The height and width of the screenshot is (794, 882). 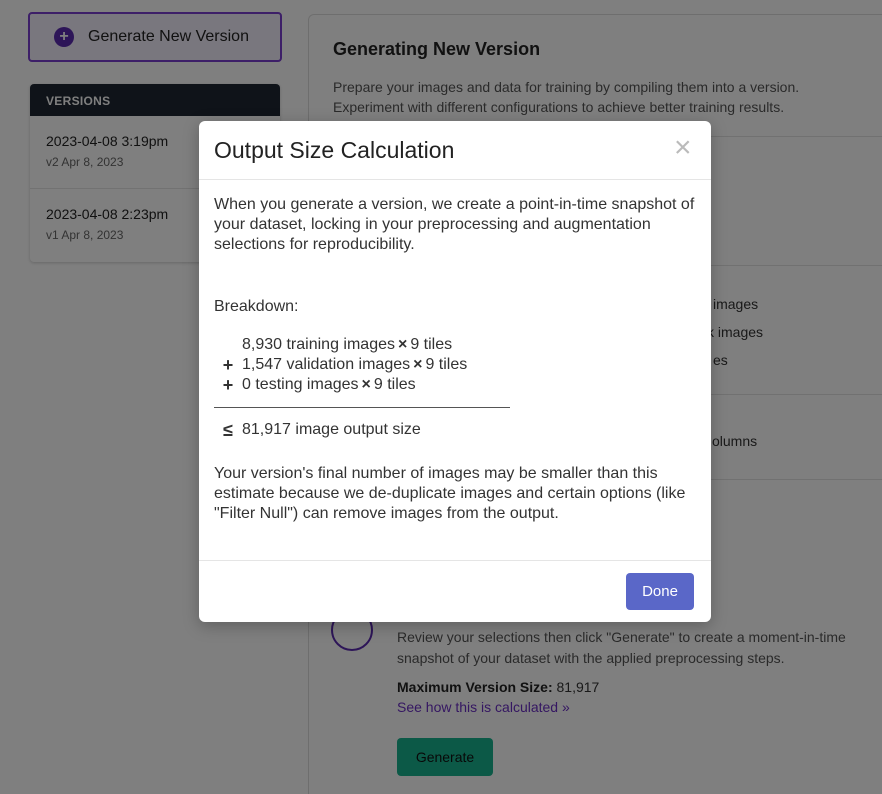 What do you see at coordinates (228, 430) in the screenshot?
I see `less-equal-icon: ≤` at bounding box center [228, 430].